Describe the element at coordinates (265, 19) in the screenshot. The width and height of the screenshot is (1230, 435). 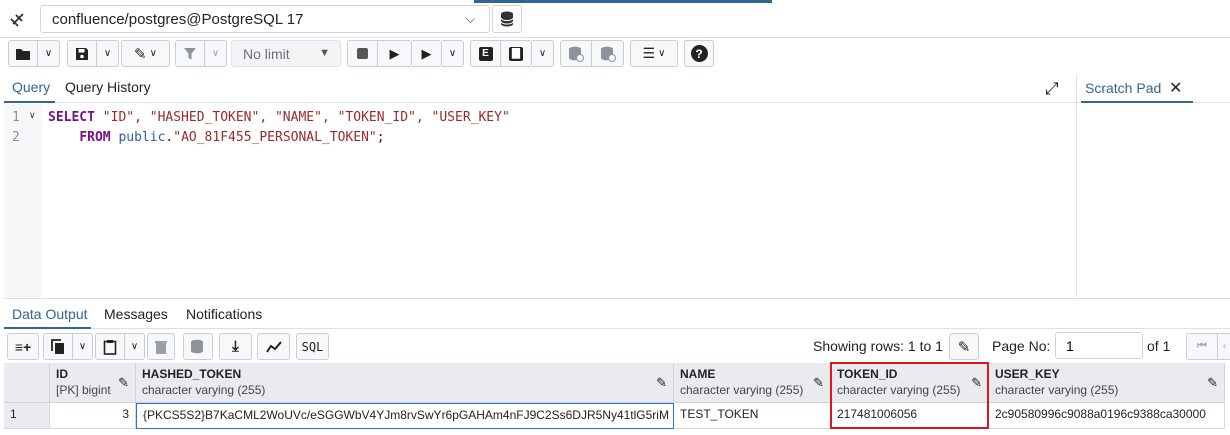
I see `connection-select: confluence/postgres@PostgreSQL 17 ⌵` at that location.